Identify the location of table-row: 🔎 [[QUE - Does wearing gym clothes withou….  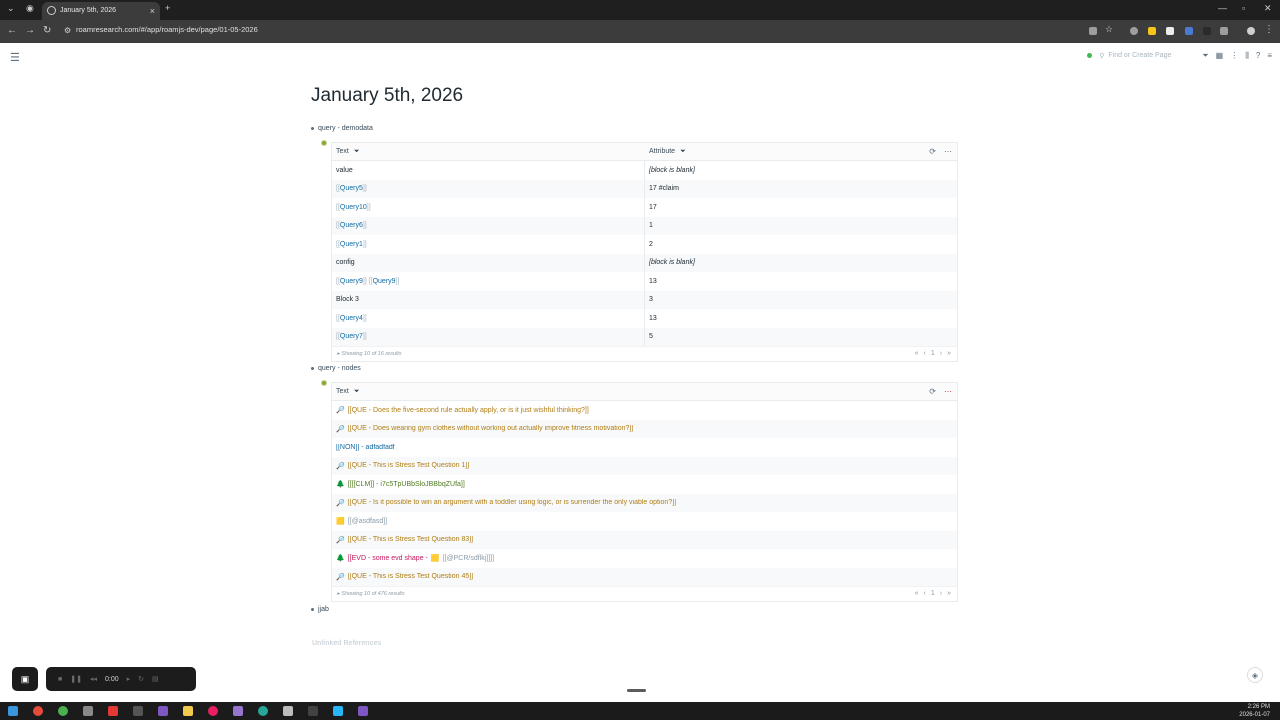
(644, 428).